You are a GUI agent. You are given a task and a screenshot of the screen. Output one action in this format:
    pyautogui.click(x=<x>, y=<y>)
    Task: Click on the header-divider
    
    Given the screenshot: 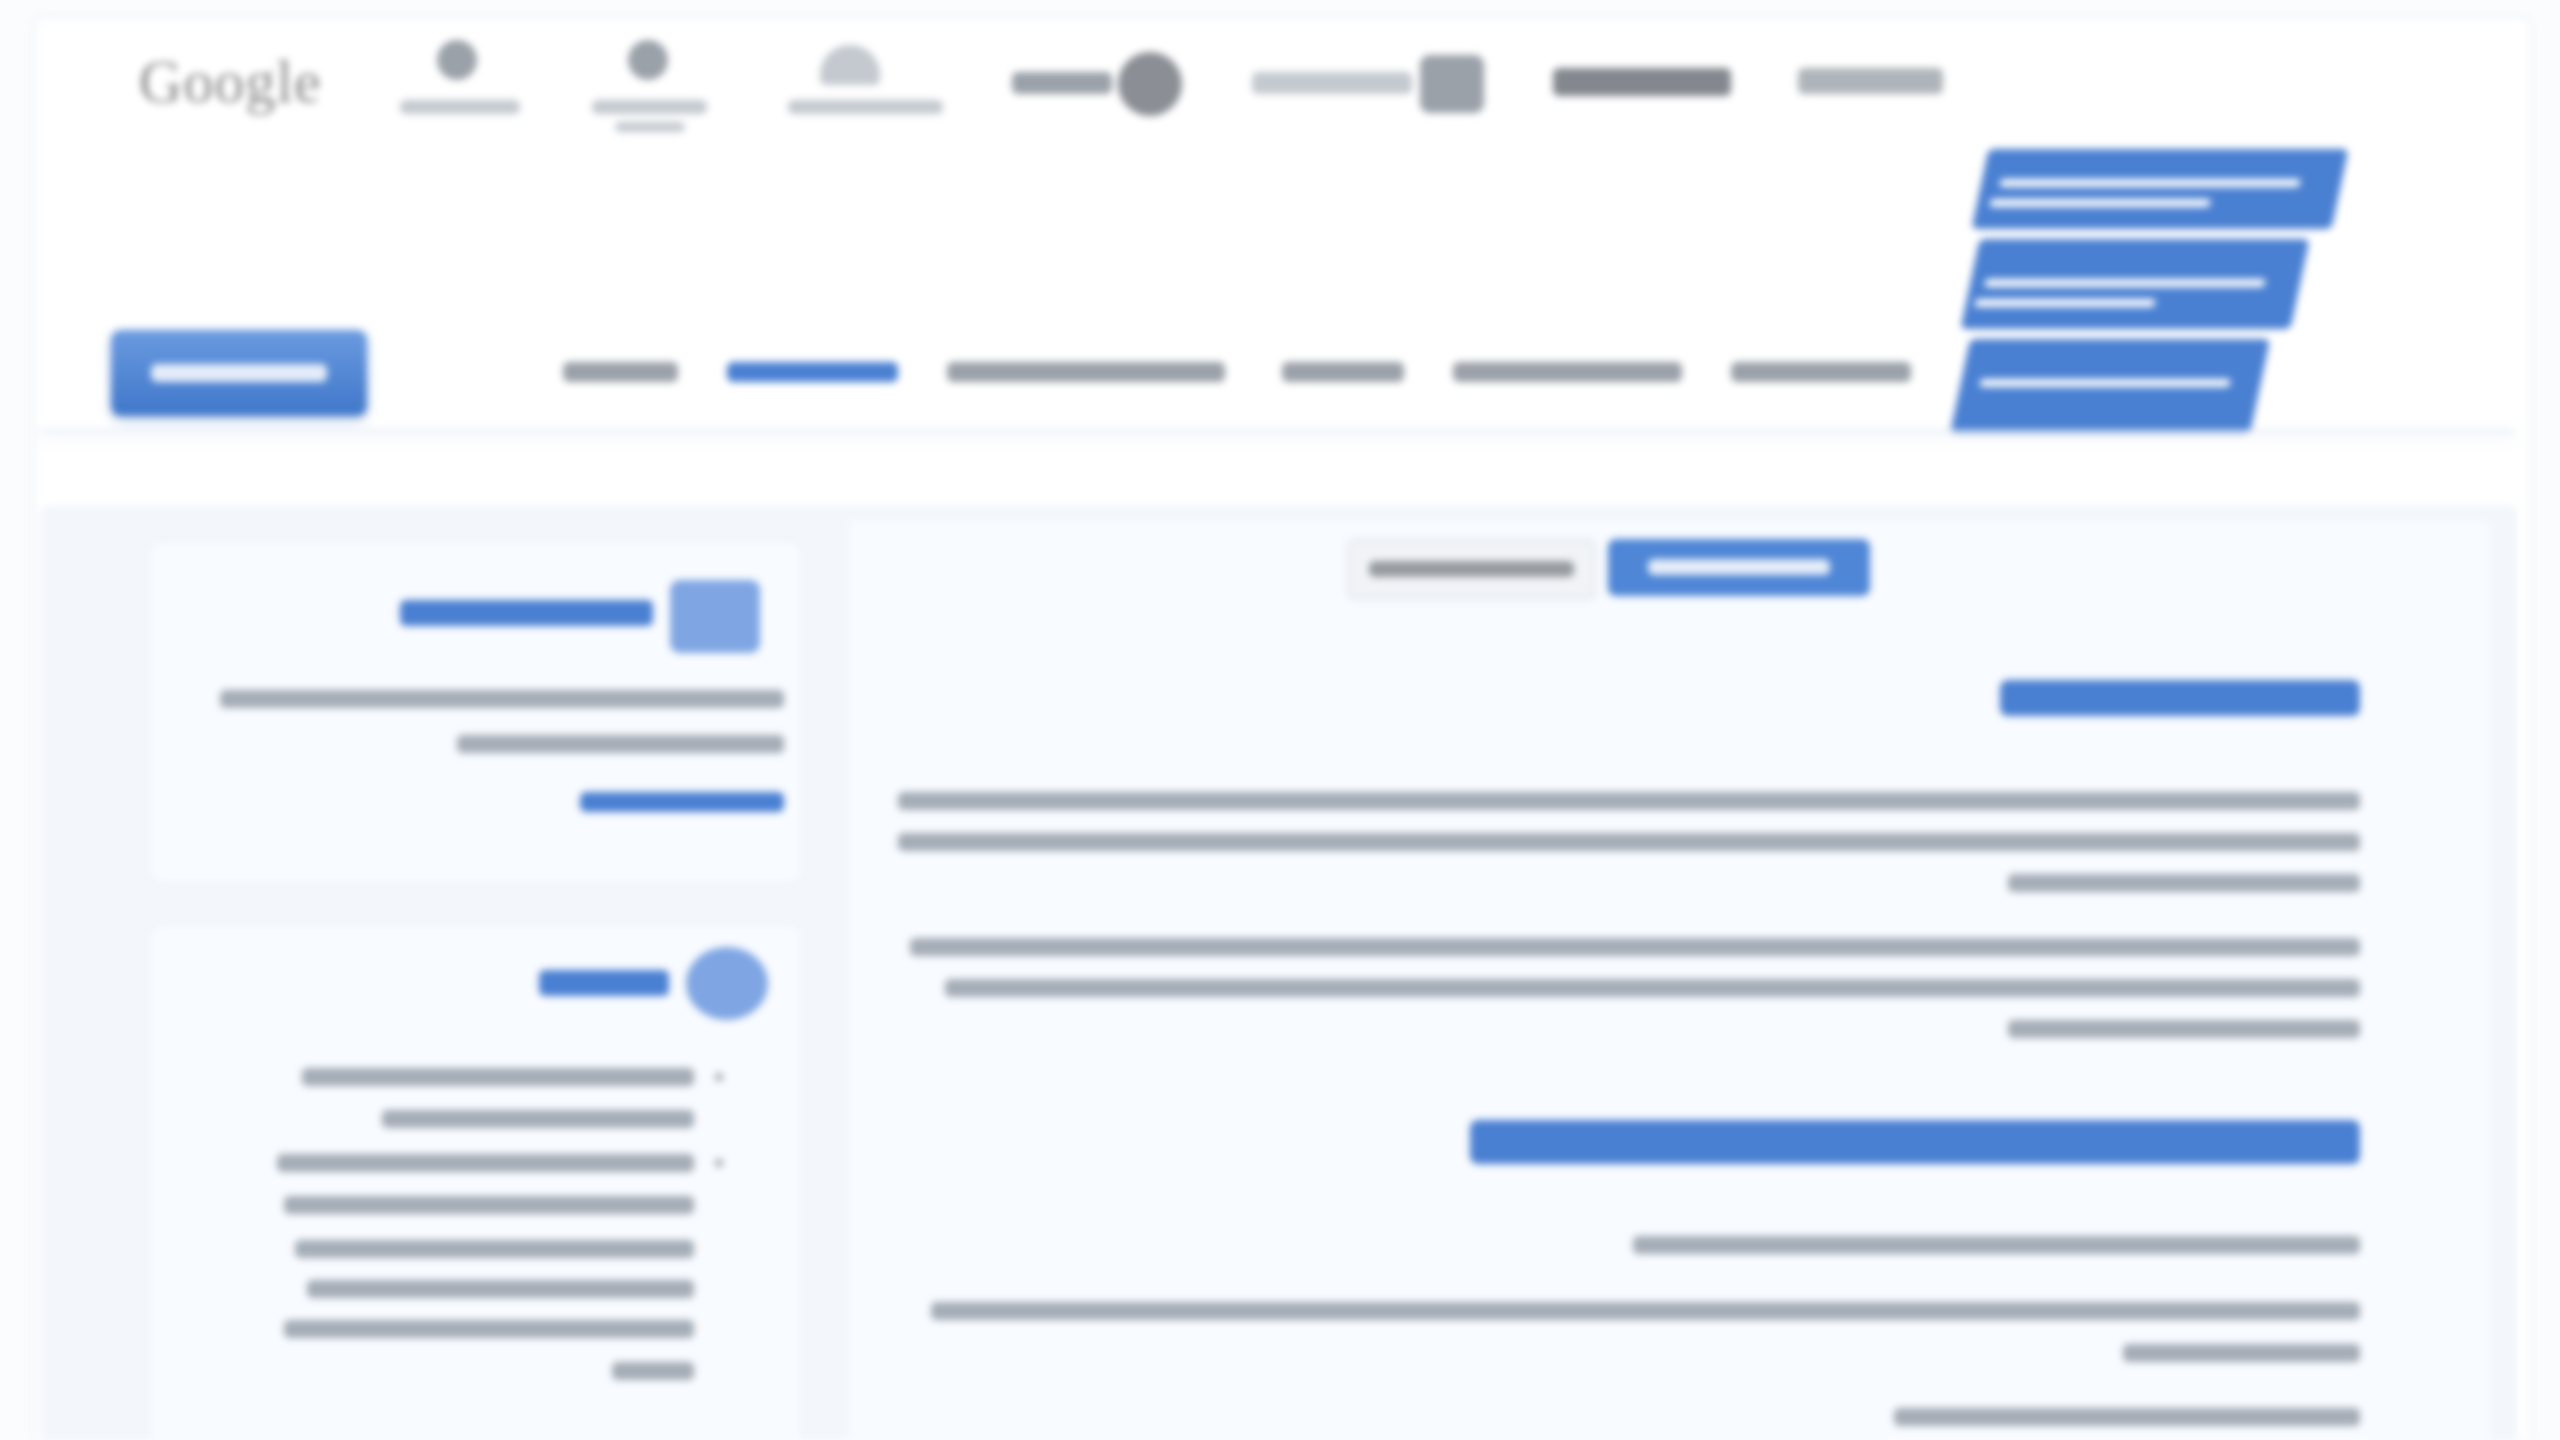 What is the action you would take?
    pyautogui.click(x=1278, y=431)
    